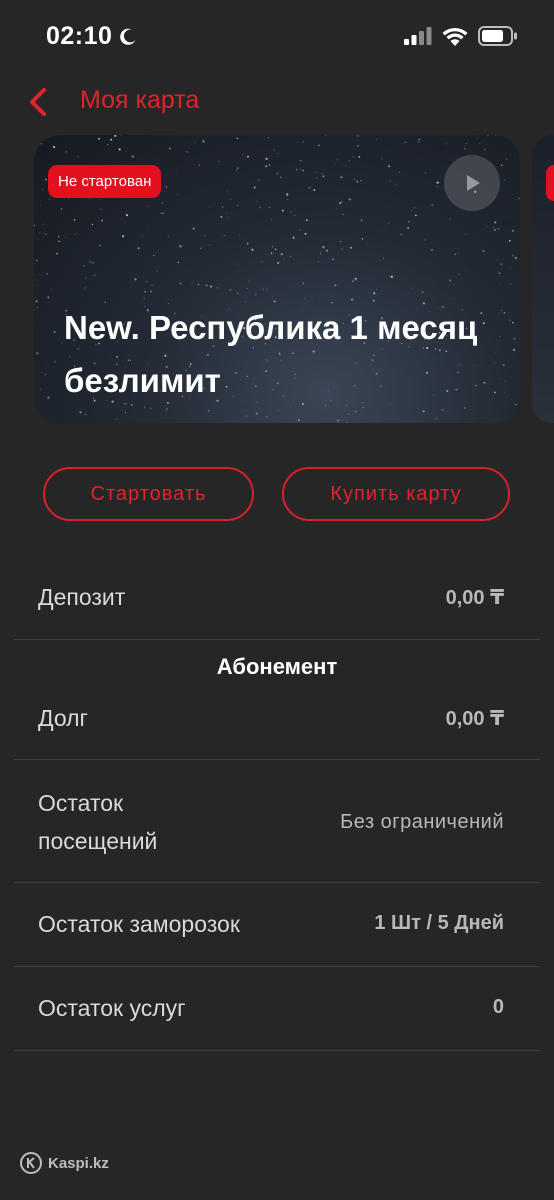 This screenshot has height=1200, width=554. Describe the element at coordinates (38, 102) in the screenshot. I see `chevron-left-icon` at that location.